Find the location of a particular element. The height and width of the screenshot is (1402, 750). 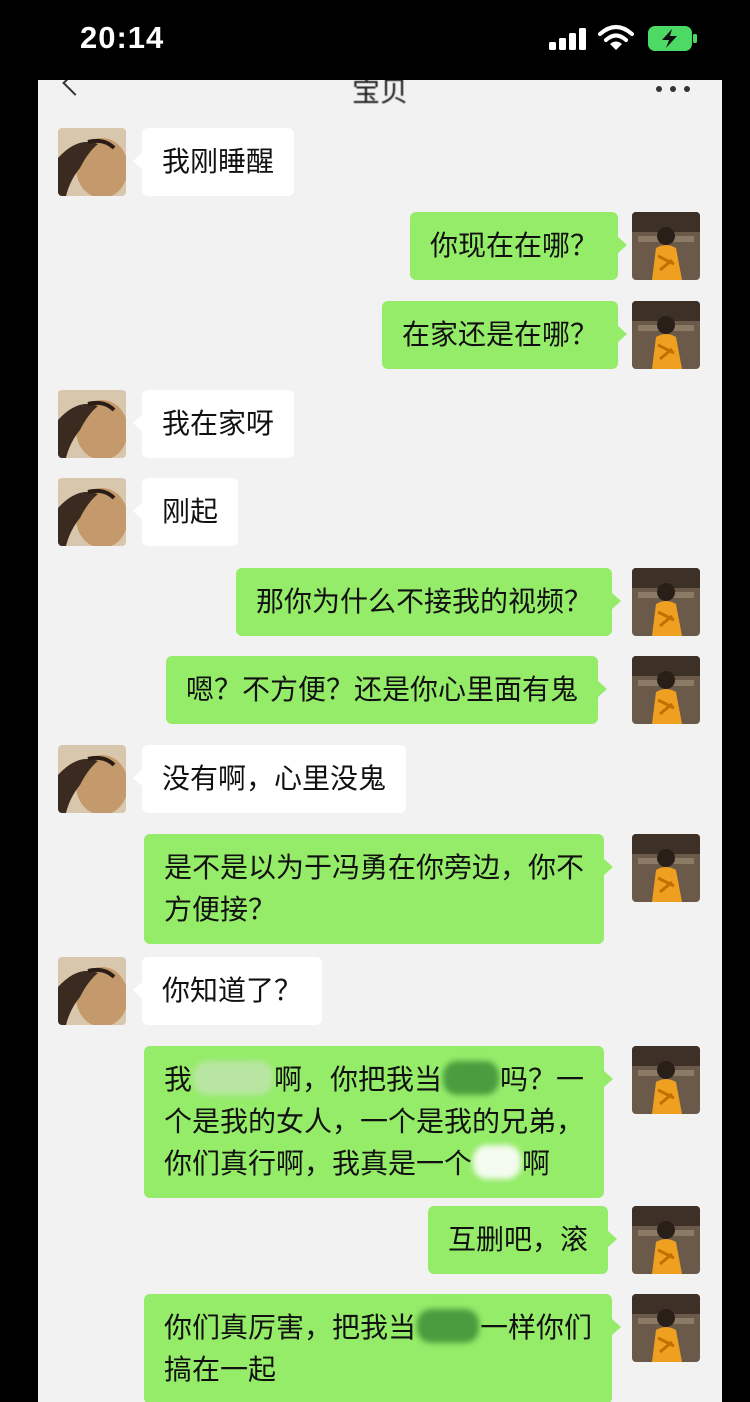

message-text: 嗯？不方便？还是你心里面有鬼 is located at coordinates (382, 689).